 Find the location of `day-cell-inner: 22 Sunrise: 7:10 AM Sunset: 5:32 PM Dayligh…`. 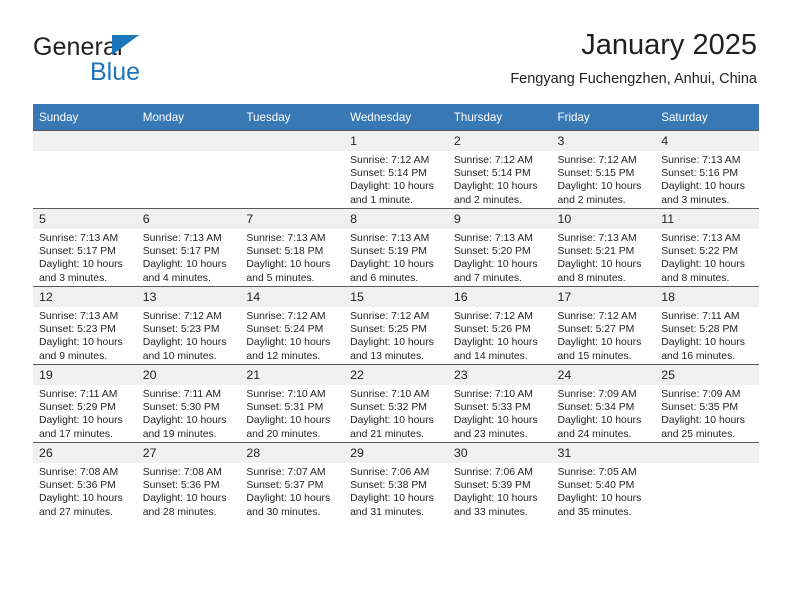

day-cell-inner: 22 Sunrise: 7:10 AM Sunset: 5:32 PM Dayligh… is located at coordinates (396, 403).